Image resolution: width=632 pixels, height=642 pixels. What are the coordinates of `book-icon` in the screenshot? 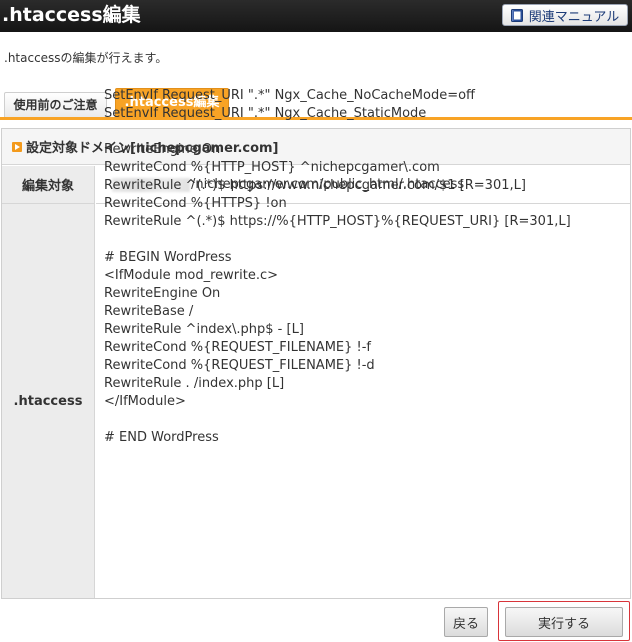 It's located at (516, 15).